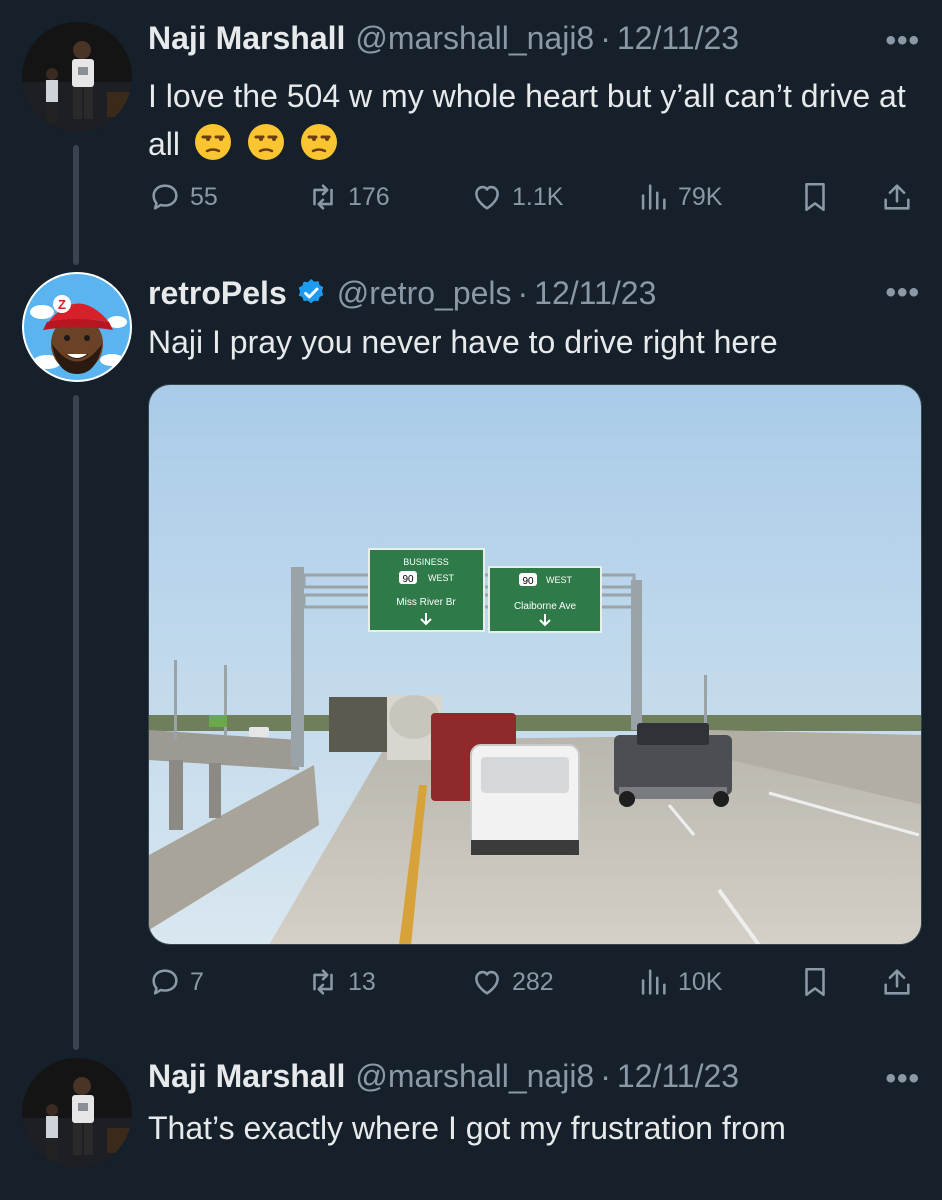 The image size is (942, 1200). I want to click on reply-count: 7, so click(197, 981).